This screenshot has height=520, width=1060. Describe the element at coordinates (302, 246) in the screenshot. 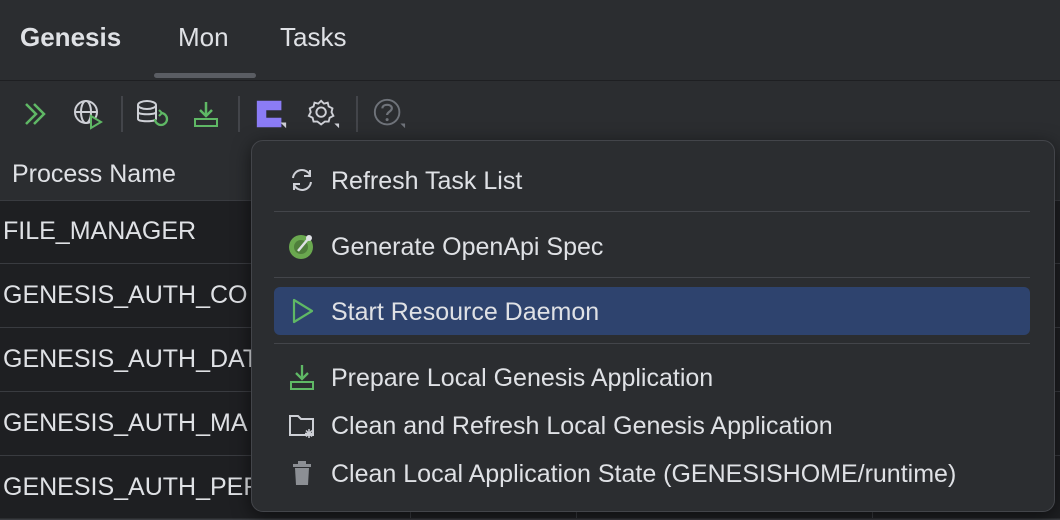

I see `openapi-icon` at that location.